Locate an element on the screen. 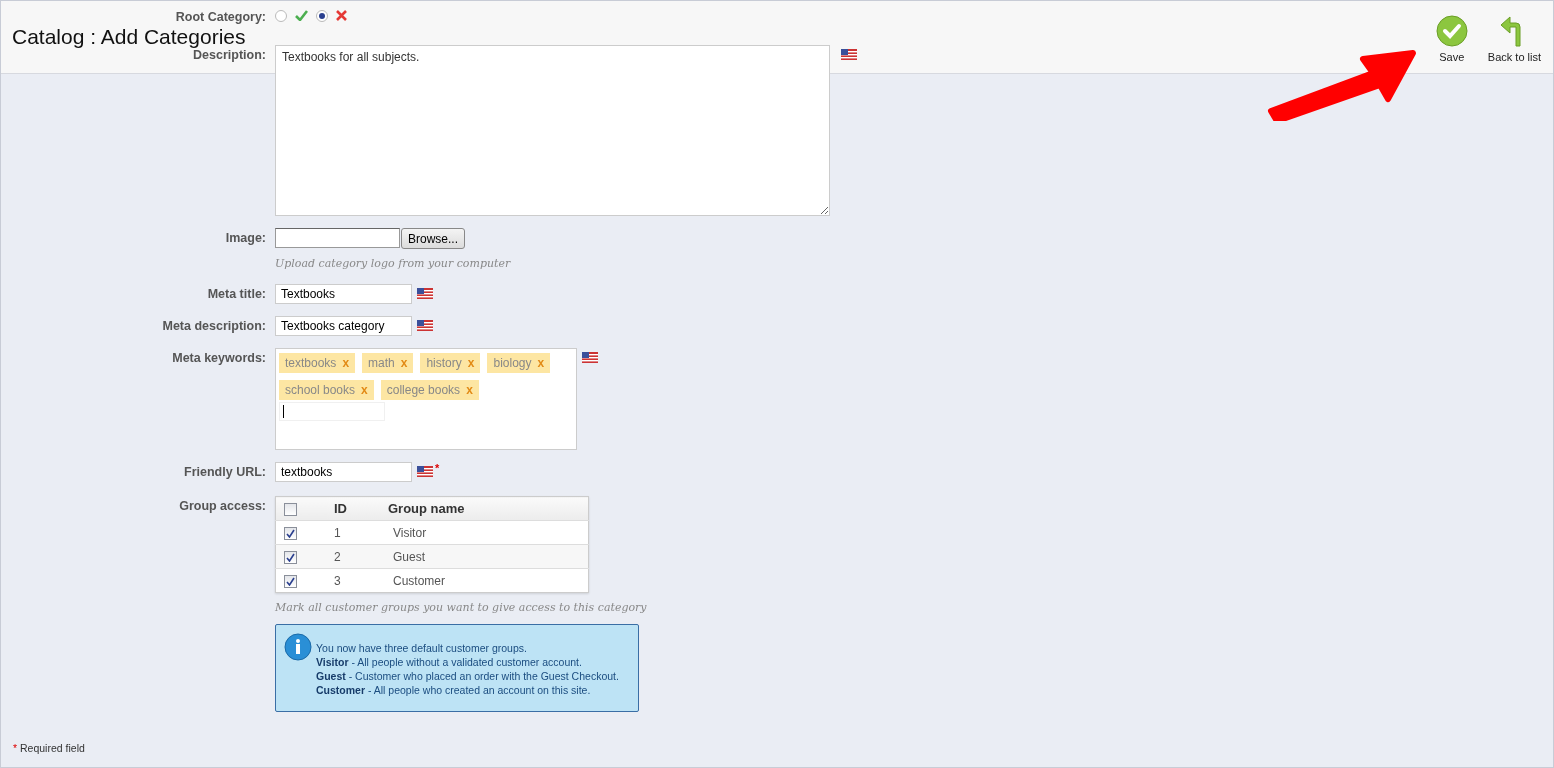  text-field: Textbooks category is located at coordinates (343, 326).